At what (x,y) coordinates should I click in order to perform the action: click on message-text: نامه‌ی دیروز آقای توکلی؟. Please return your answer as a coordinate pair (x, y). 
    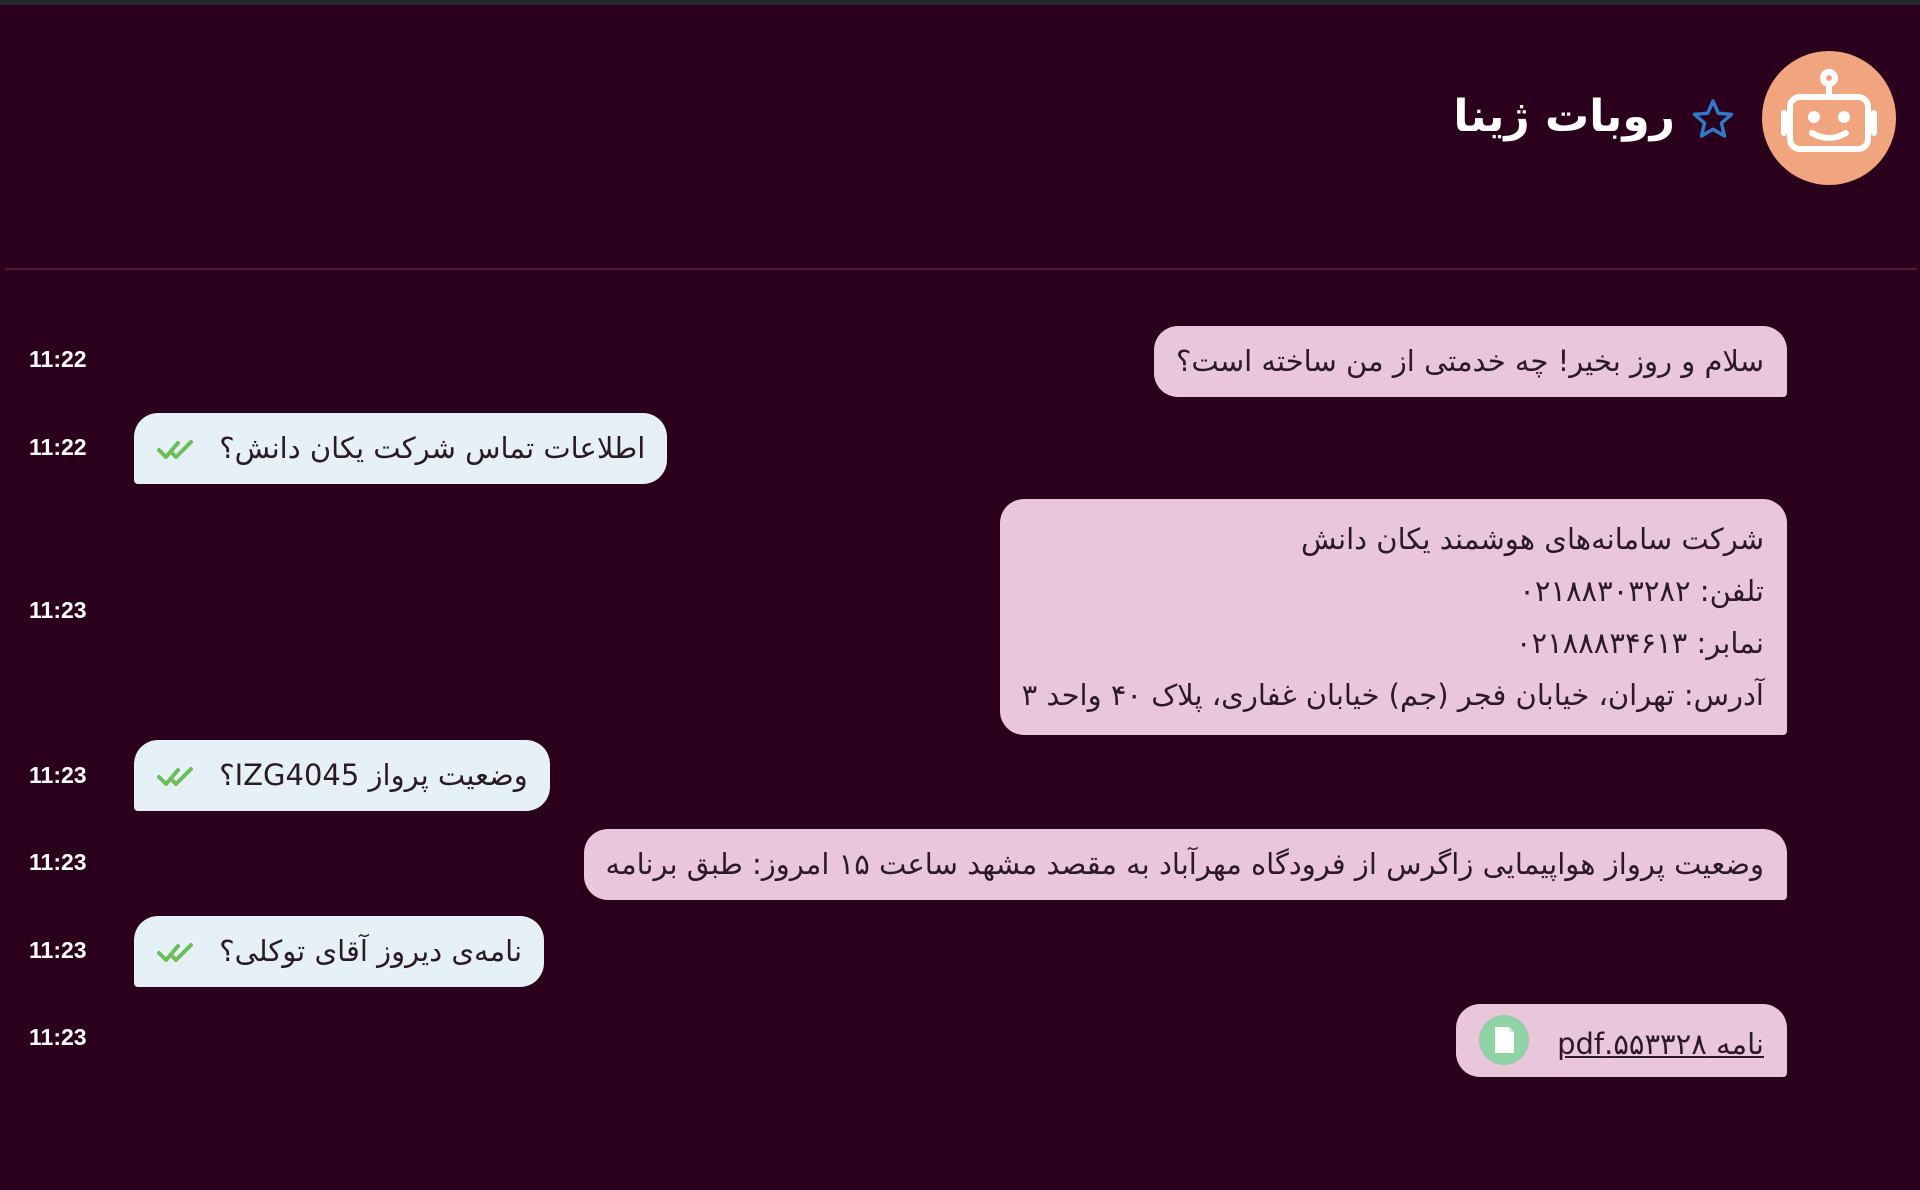
    Looking at the image, I should click on (371, 951).